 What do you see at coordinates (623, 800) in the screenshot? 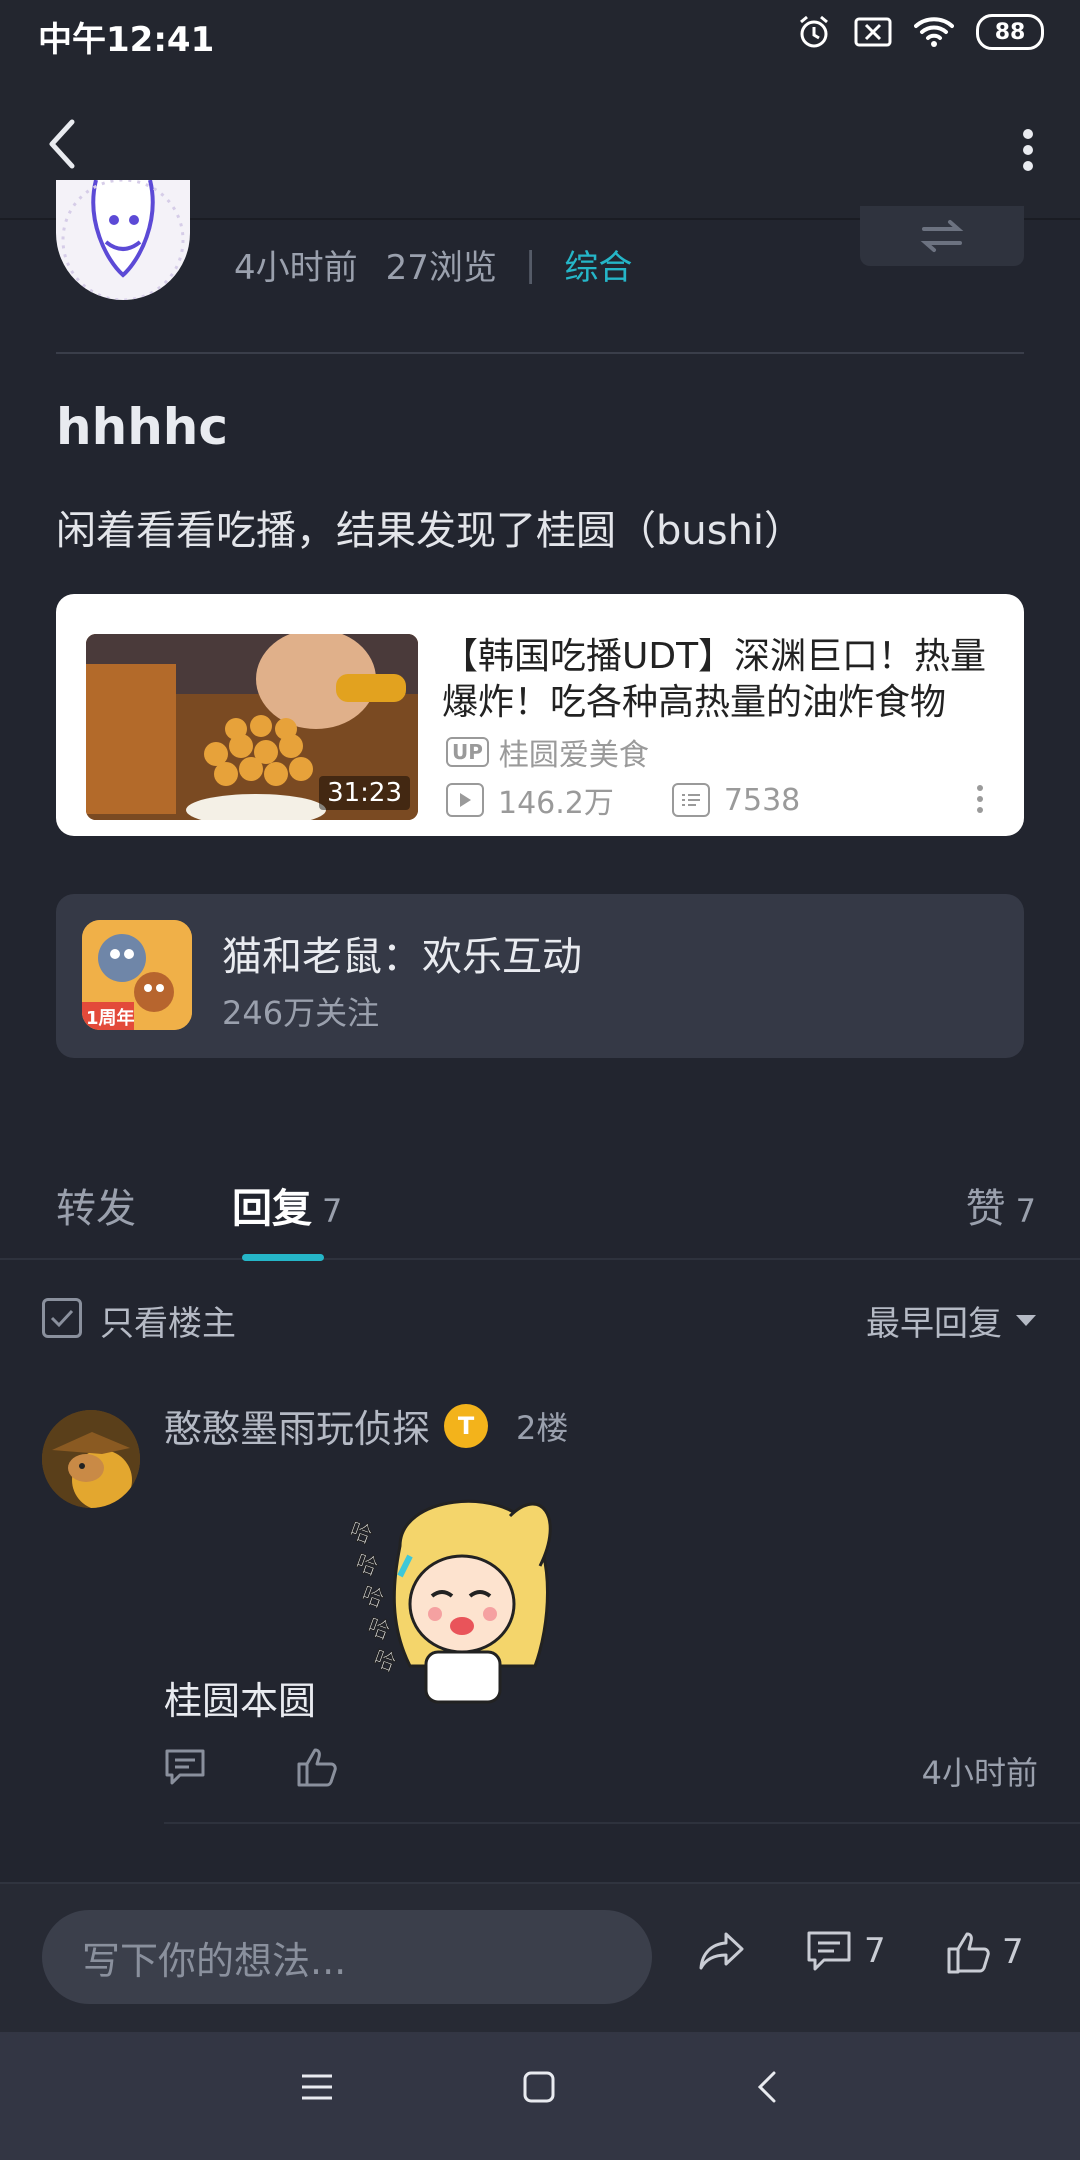
I see `video-stats: 146.2万 7538` at bounding box center [623, 800].